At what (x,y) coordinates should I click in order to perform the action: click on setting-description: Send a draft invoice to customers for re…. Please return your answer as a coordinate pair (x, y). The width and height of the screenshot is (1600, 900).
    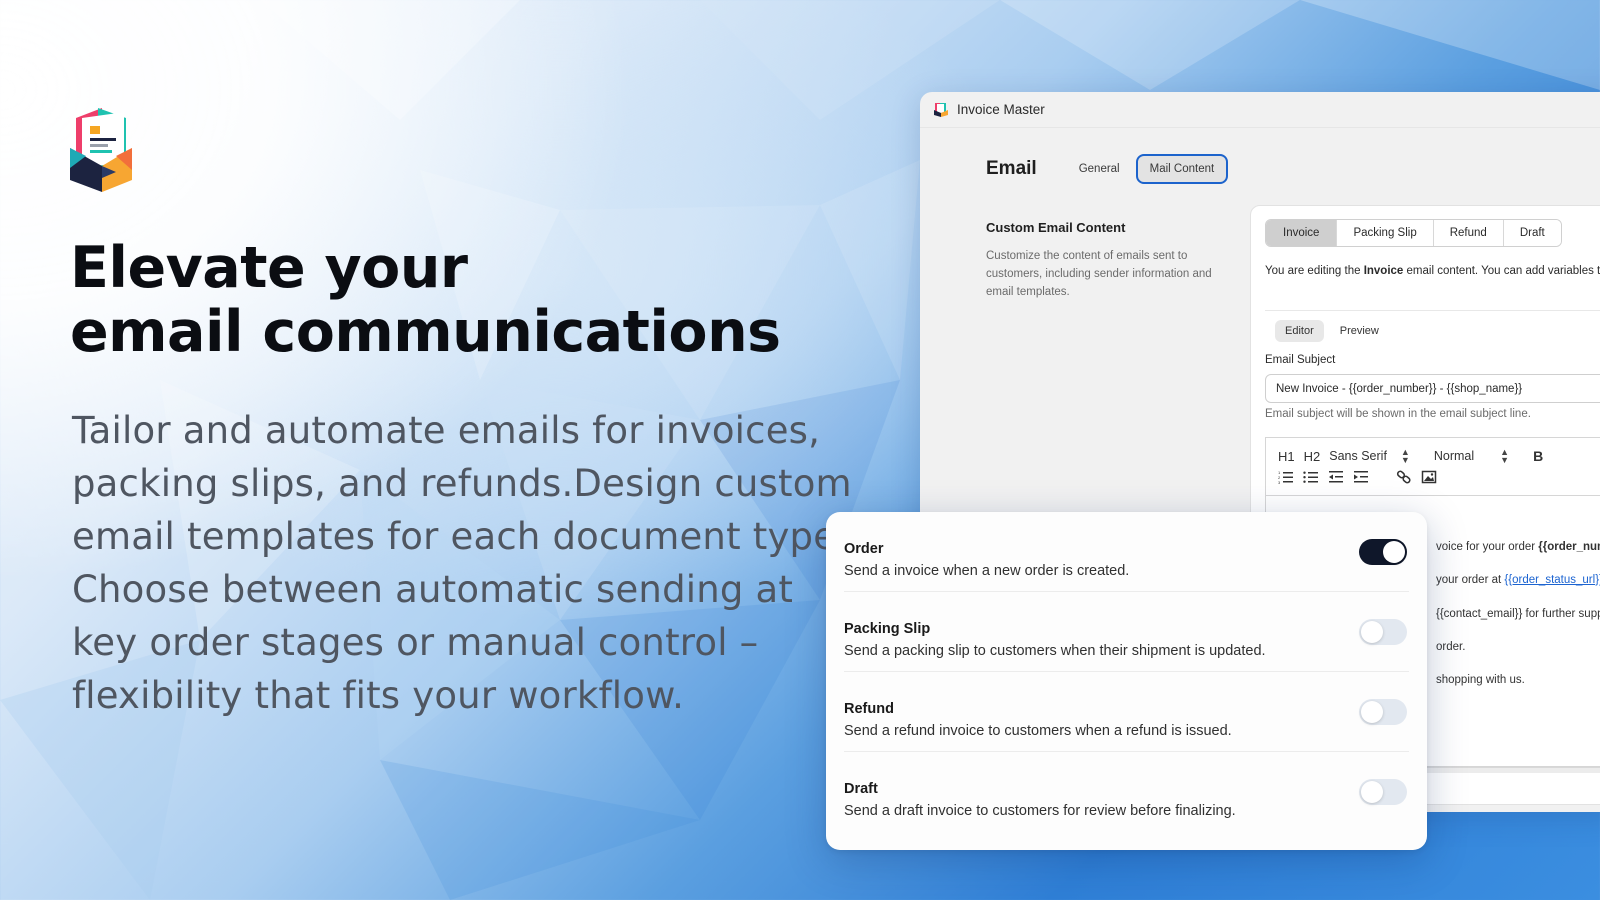
    Looking at the image, I should click on (1040, 811).